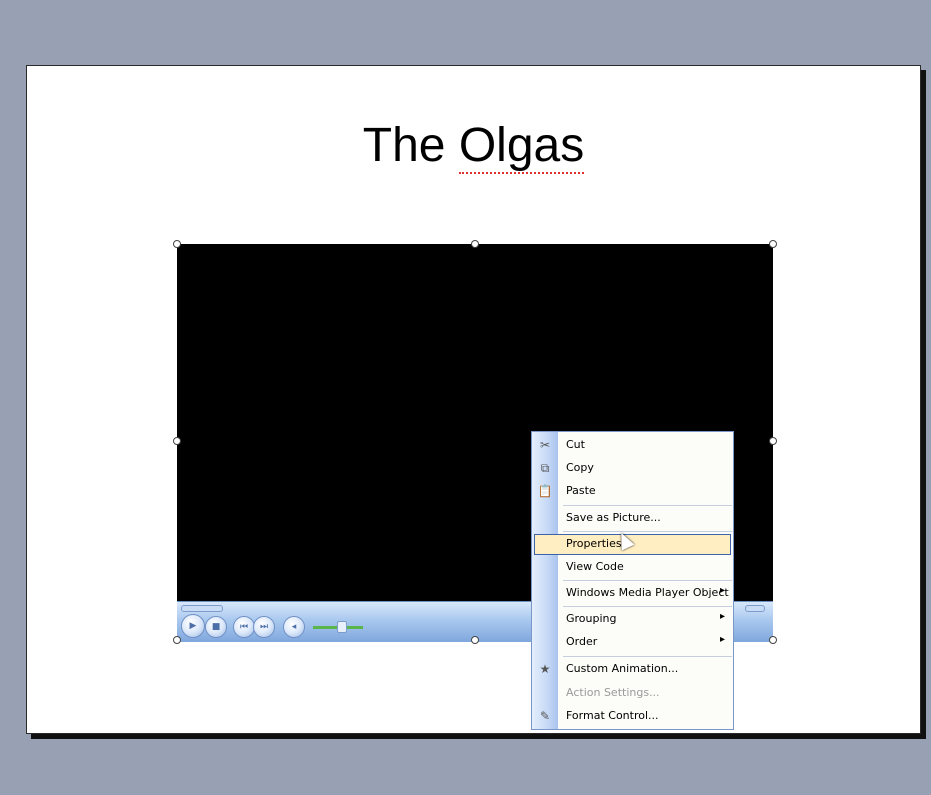 Image resolution: width=931 pixels, height=795 pixels. What do you see at coordinates (632, 468) in the screenshot?
I see `menu-item-copy: ⧉ Copy` at bounding box center [632, 468].